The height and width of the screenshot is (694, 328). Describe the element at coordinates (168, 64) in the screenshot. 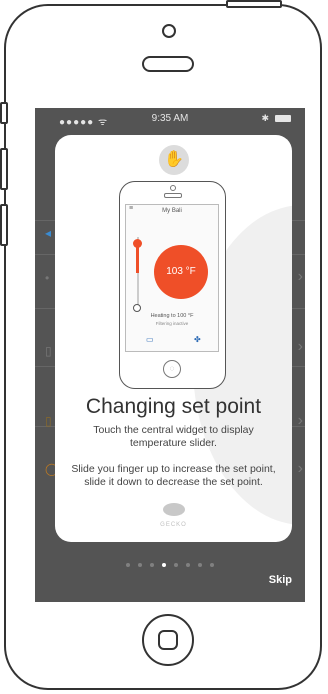

I see `earpiece-speaker` at that location.